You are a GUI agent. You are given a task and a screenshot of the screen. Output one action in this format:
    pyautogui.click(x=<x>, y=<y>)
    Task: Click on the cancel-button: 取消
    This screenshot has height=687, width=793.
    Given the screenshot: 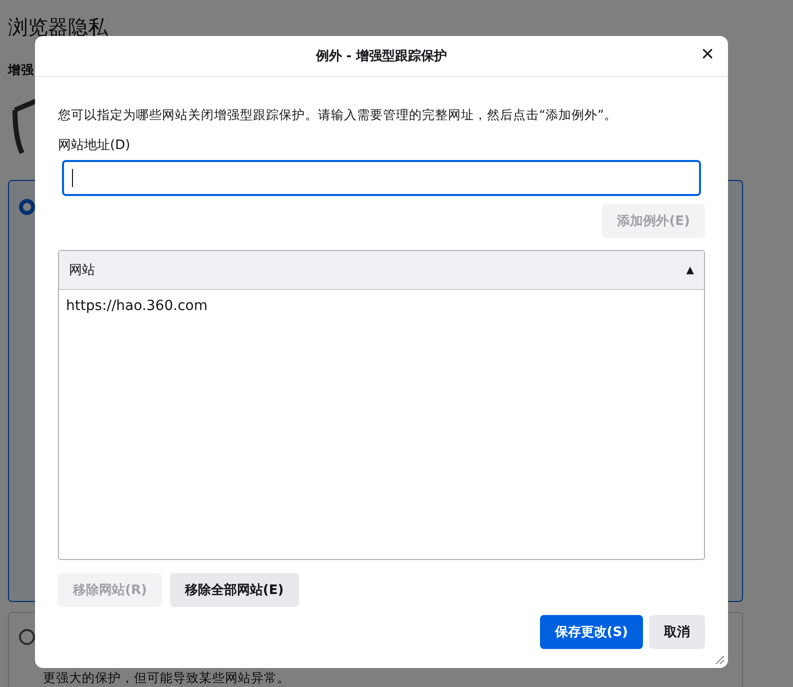 What is the action you would take?
    pyautogui.click(x=677, y=632)
    